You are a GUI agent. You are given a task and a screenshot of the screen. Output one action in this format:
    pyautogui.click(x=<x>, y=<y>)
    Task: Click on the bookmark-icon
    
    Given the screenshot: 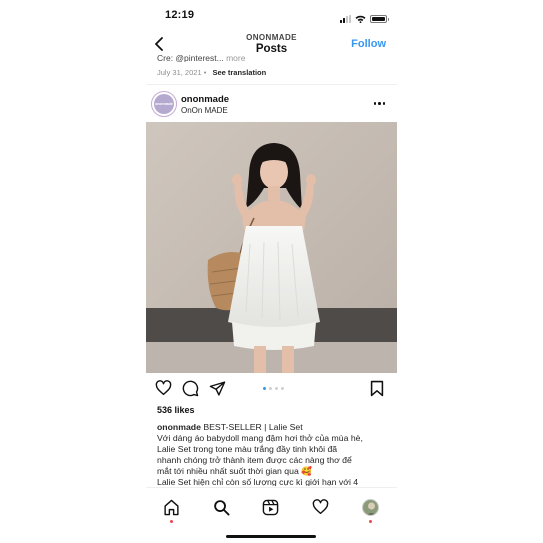 What is the action you would take?
    pyautogui.click(x=377, y=388)
    